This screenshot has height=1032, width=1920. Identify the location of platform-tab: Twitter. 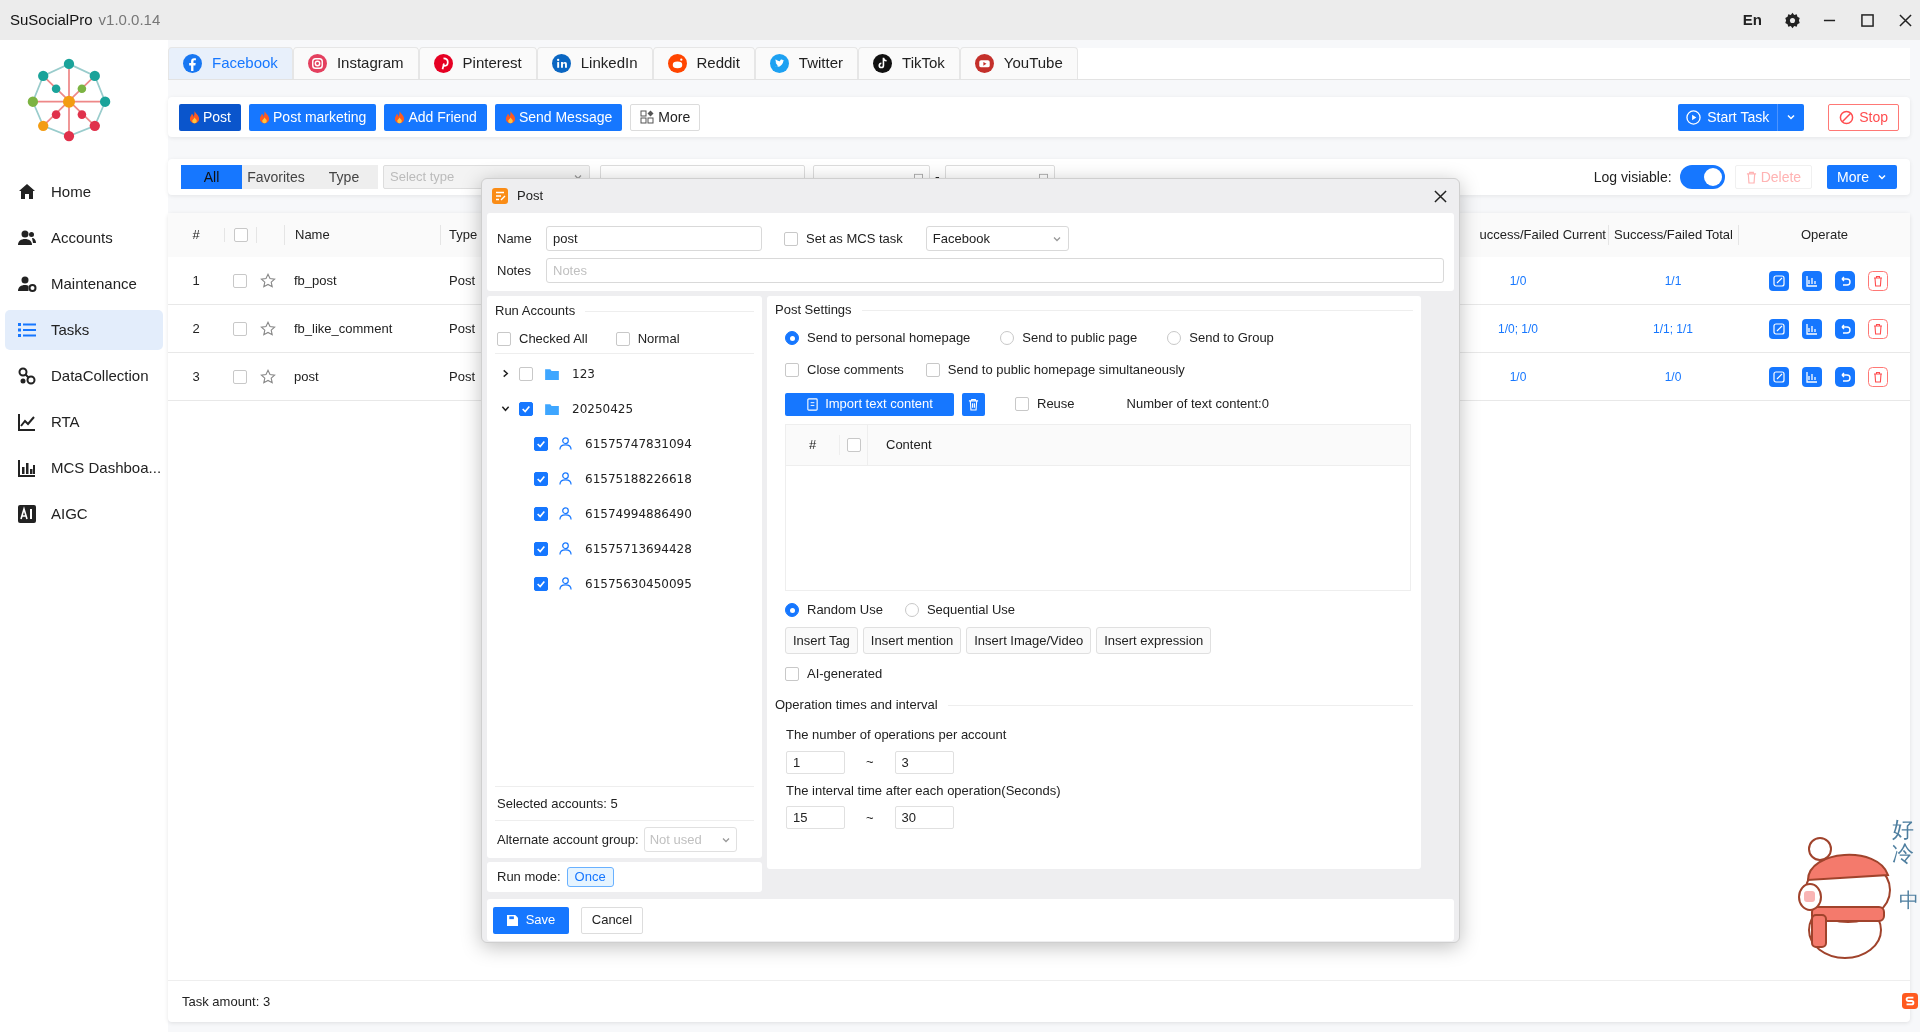
(806, 63).